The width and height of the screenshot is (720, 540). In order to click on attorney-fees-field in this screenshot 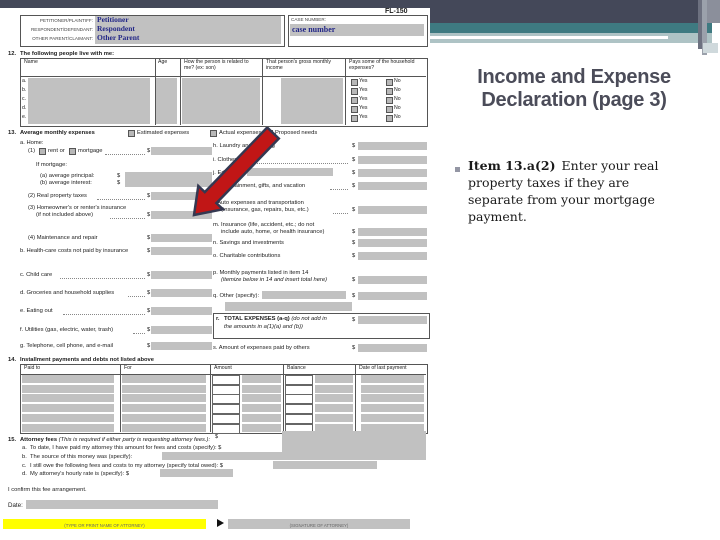, I will do `click(354, 441)`.